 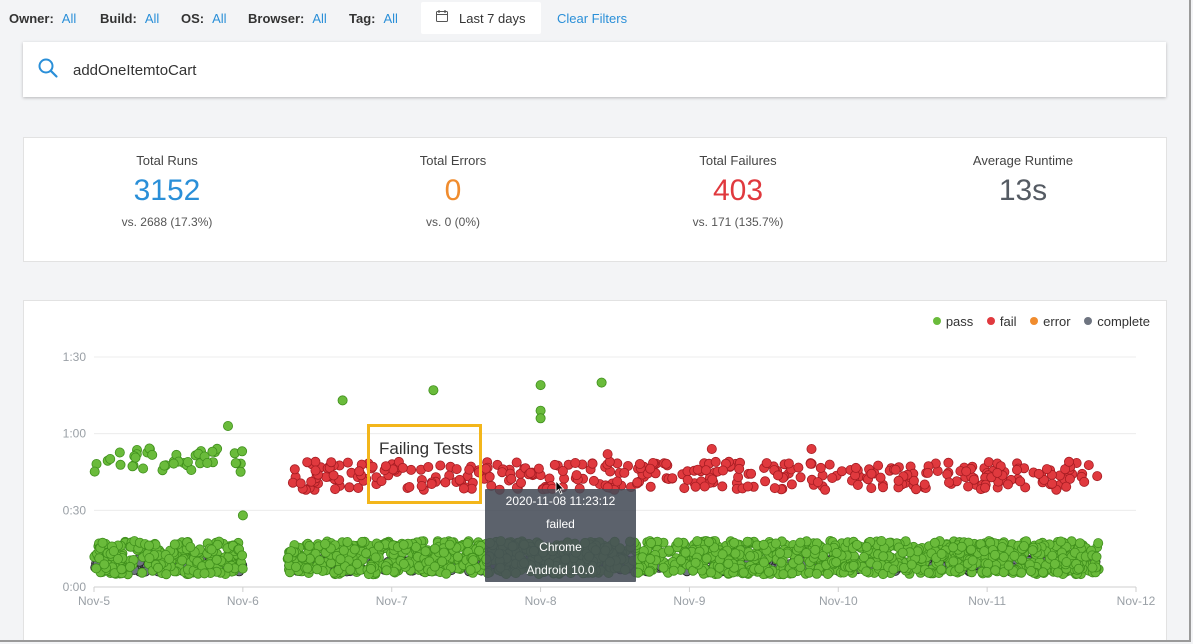 What do you see at coordinates (319, 18) in the screenshot?
I see `filter-browser-value: All` at bounding box center [319, 18].